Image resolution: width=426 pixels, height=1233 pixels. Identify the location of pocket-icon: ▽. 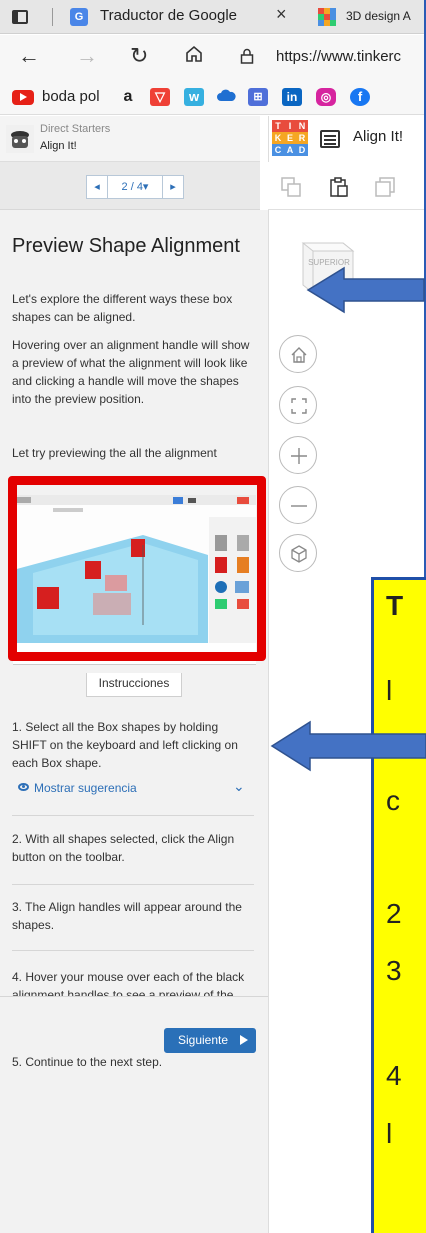
(160, 97).